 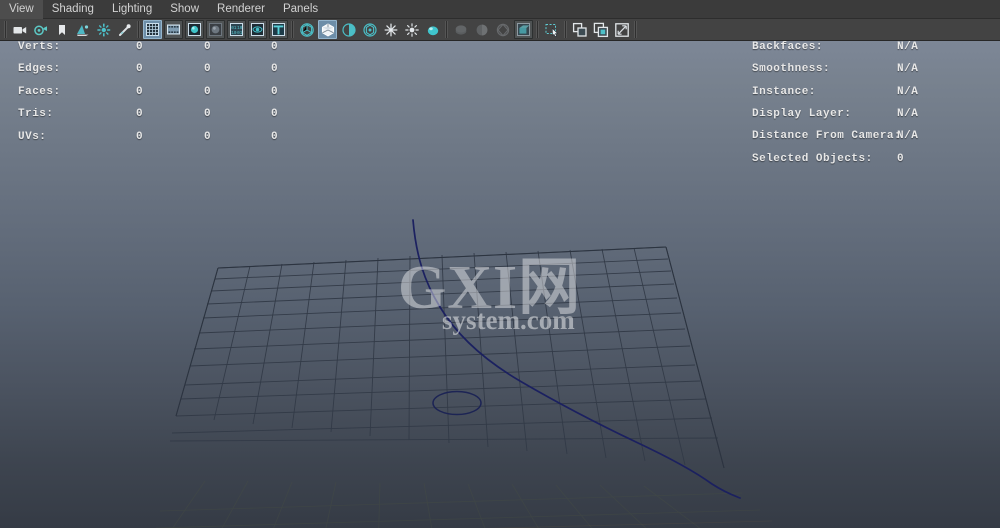 I want to click on isolate-select-icon, so click(x=523, y=29).